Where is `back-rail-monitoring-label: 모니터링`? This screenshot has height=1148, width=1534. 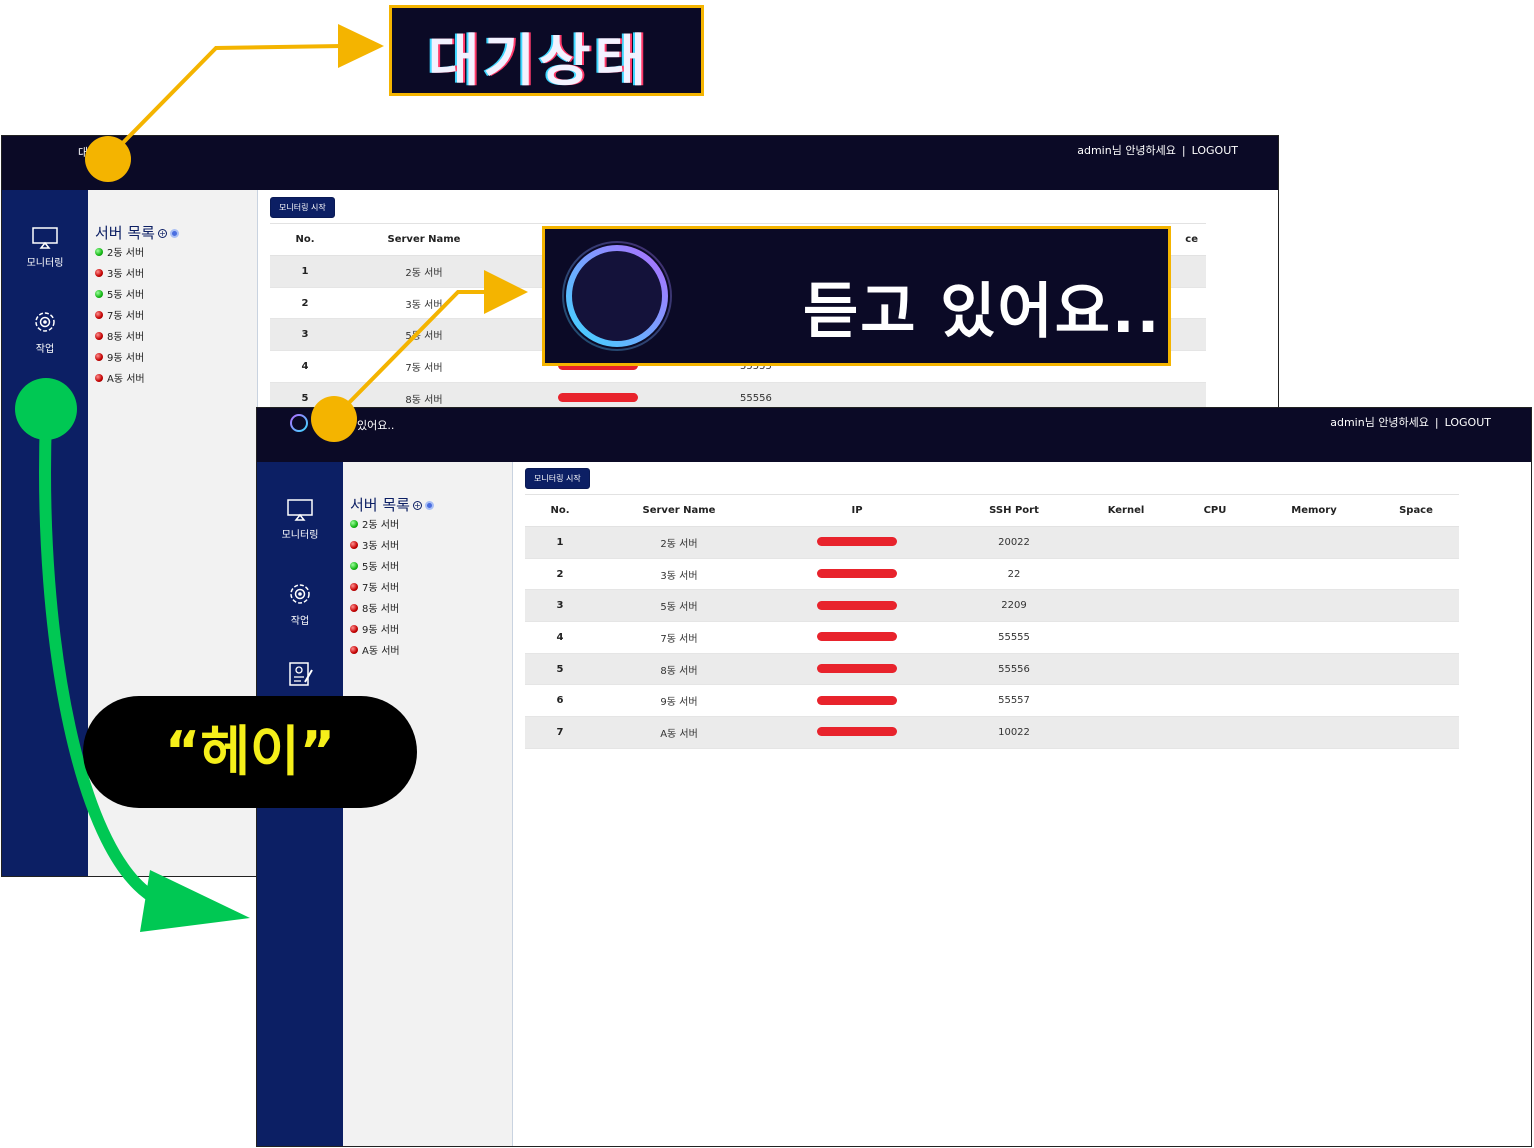
back-rail-monitoring-label: 모니터링 is located at coordinates (45, 263).